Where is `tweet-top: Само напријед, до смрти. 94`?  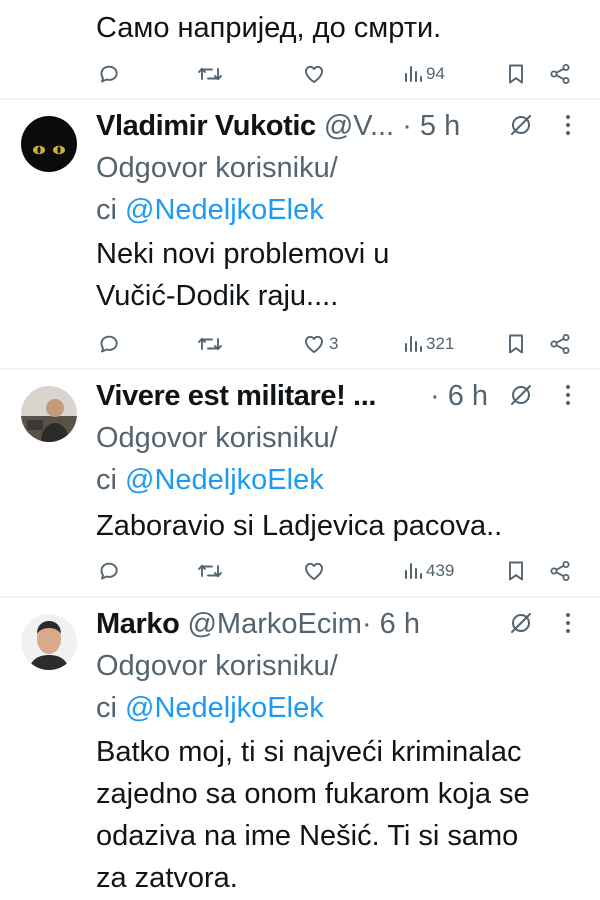
tweet-top: Само напријед, до смрти. 94 is located at coordinates (300, 49).